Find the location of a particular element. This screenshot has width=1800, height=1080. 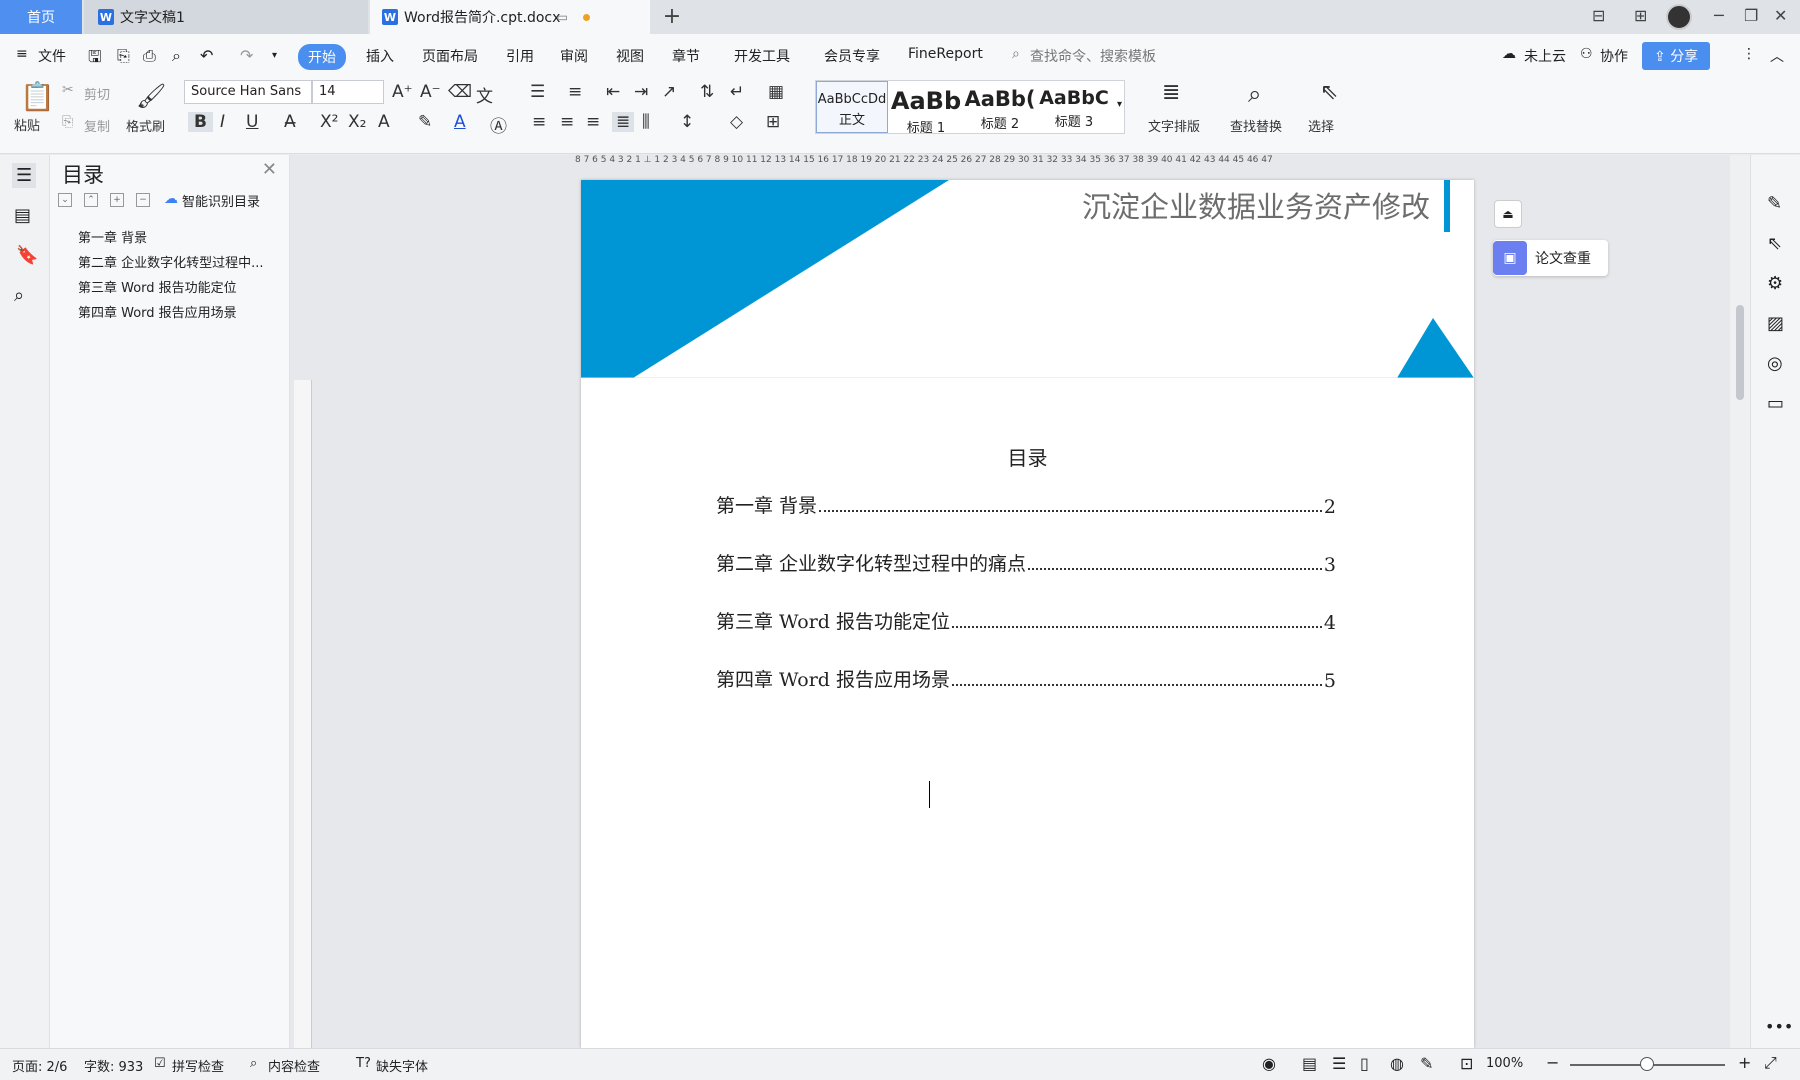

borders-icon: ⊞ is located at coordinates (773, 122).